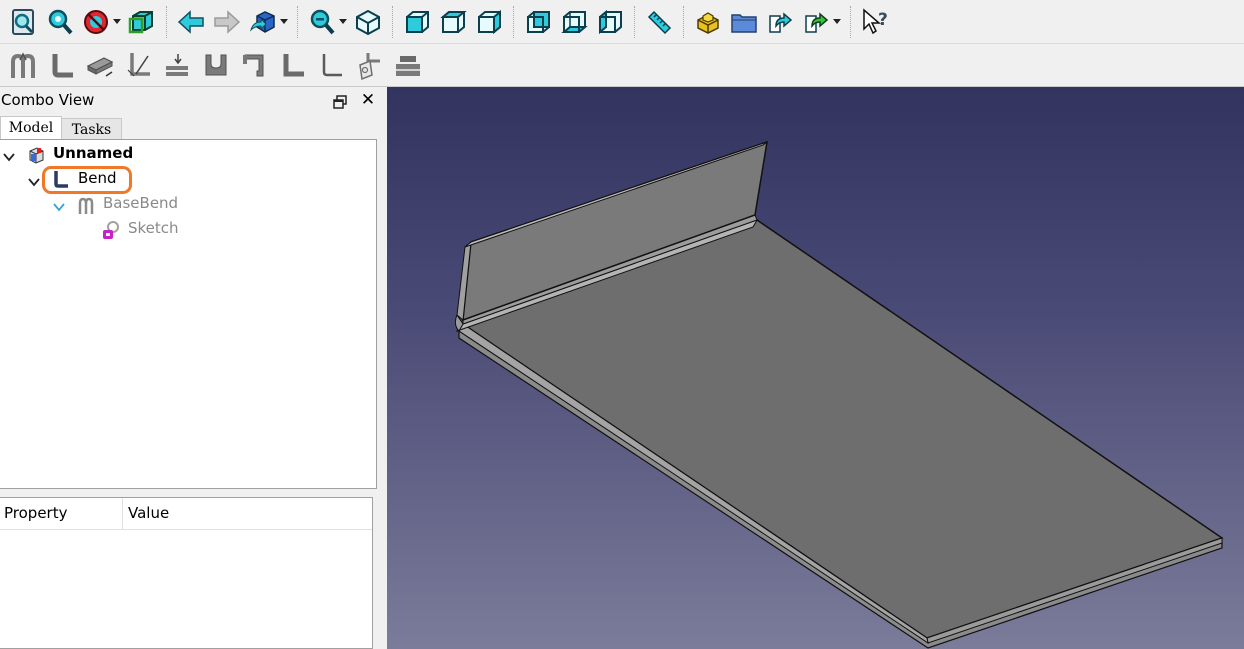 Image resolution: width=1244 pixels, height=649 pixels. Describe the element at coordinates (24, 22) in the screenshot. I see `fit-all-icon` at that location.